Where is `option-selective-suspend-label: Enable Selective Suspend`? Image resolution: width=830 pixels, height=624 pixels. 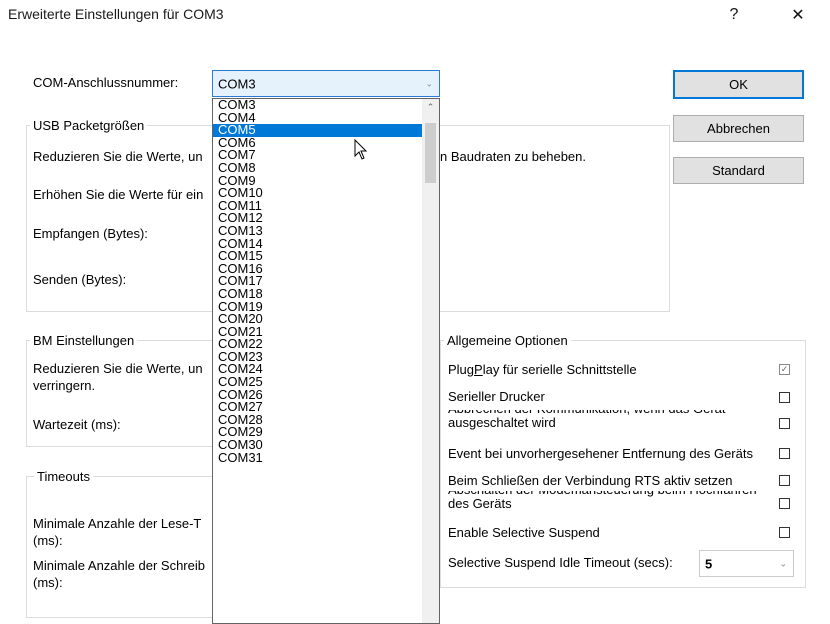 option-selective-suspend-label: Enable Selective Suspend is located at coordinates (524, 532).